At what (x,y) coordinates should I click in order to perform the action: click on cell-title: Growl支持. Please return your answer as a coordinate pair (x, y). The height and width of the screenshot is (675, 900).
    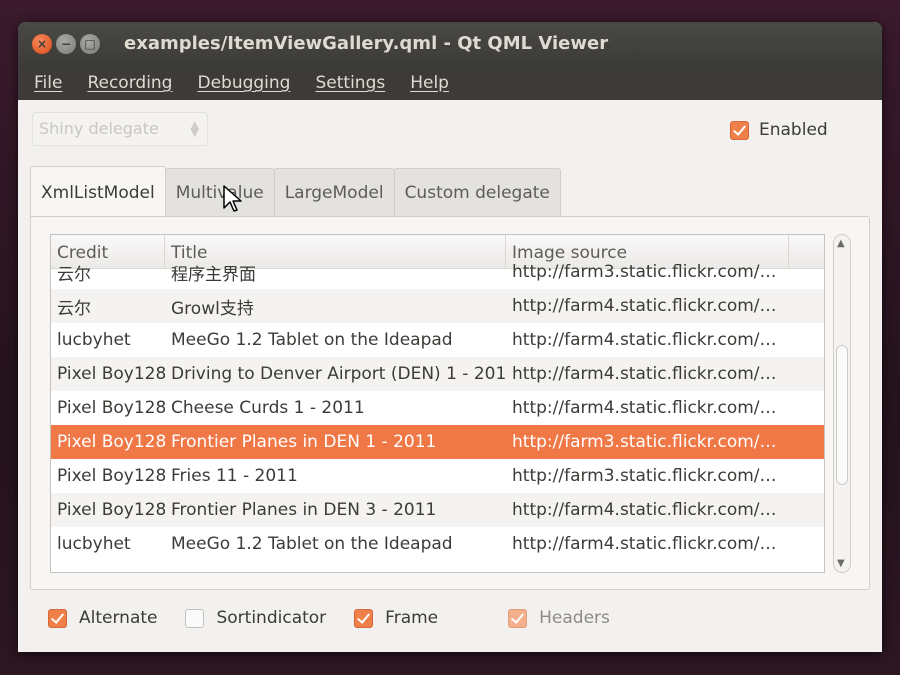
    Looking at the image, I should click on (212, 308).